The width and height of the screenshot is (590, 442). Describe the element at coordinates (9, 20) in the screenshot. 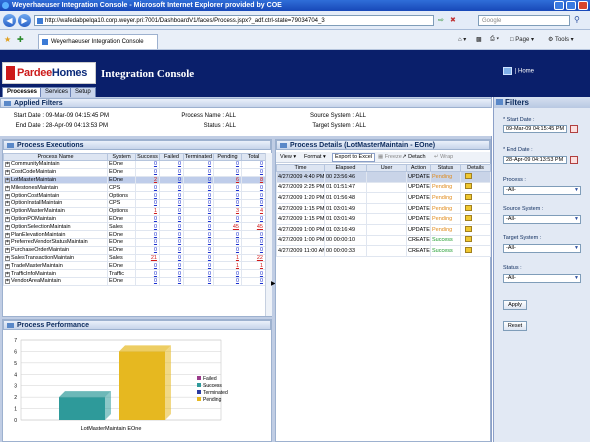

I see `back-icon: ◀` at that location.